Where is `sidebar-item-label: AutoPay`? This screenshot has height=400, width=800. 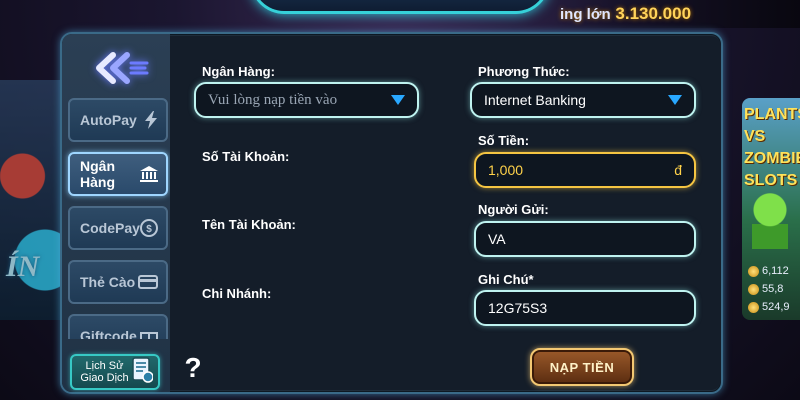
sidebar-item-label: AutoPay is located at coordinates (108, 120).